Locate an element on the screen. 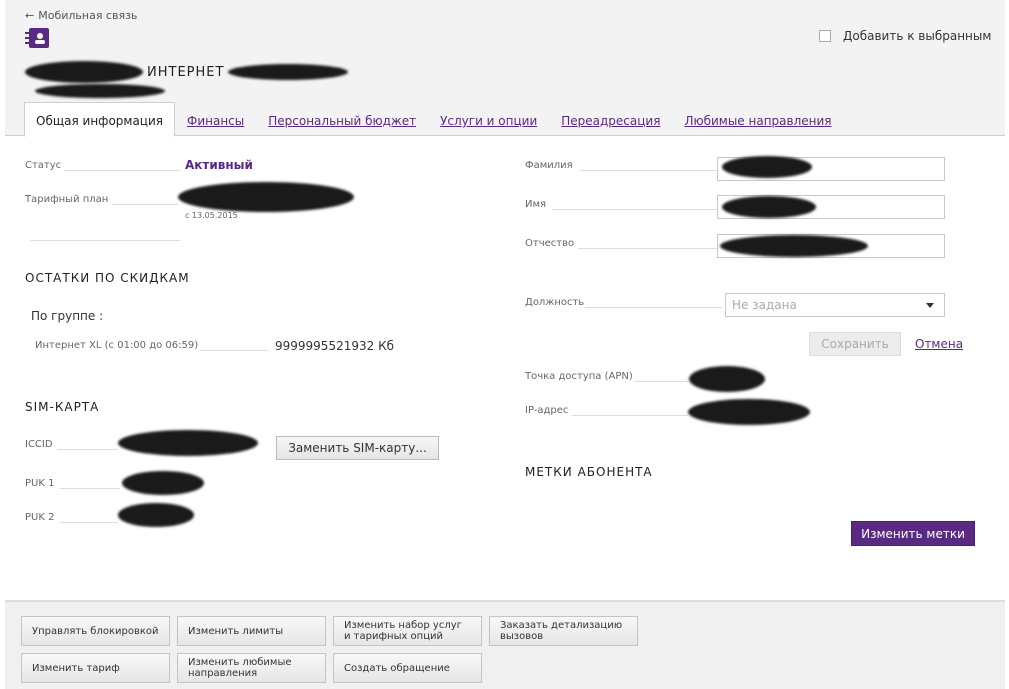  save-button: Сохранить is located at coordinates (855, 344).